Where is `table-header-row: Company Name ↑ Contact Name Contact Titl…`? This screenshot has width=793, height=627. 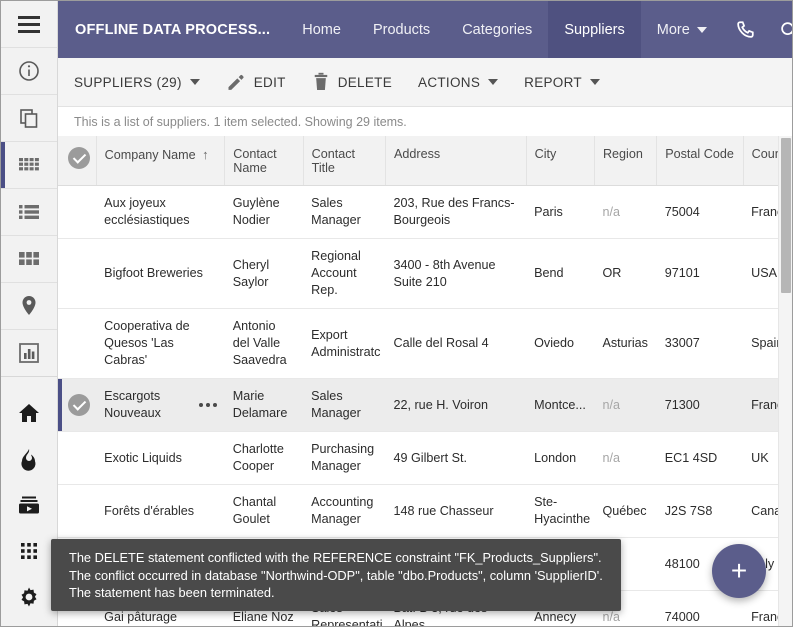 table-header-row: Company Name ↑ Contact Name Contact Titl… is located at coordinates (425, 161).